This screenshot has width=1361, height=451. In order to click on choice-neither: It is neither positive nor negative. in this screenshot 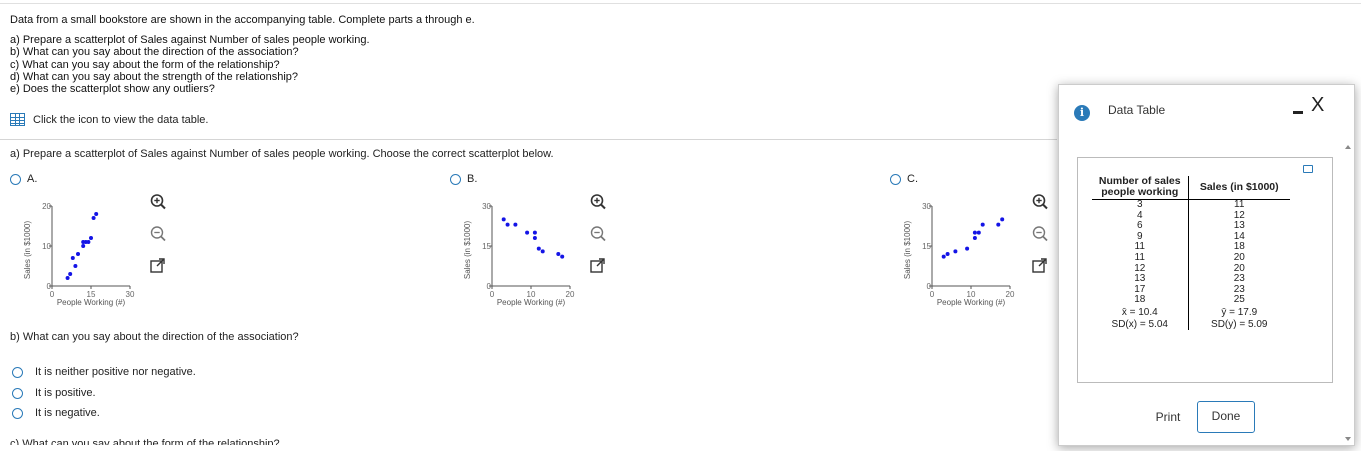, I will do `click(104, 372)`.